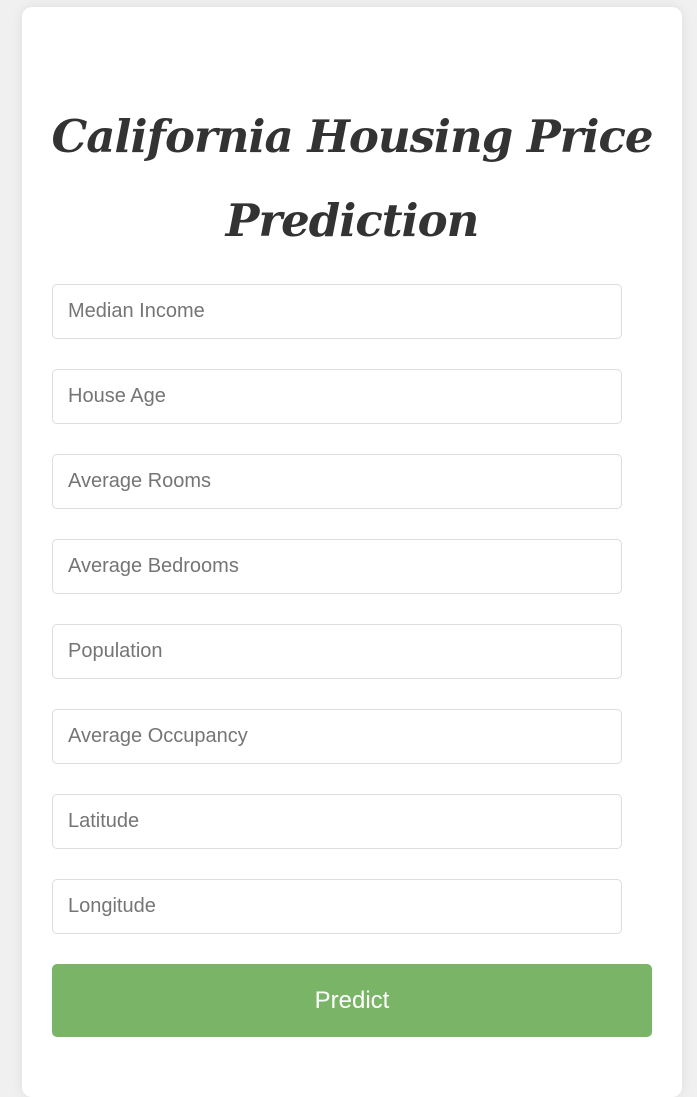 This screenshot has height=1097, width=697. I want to click on median-income-input, so click(337, 311).